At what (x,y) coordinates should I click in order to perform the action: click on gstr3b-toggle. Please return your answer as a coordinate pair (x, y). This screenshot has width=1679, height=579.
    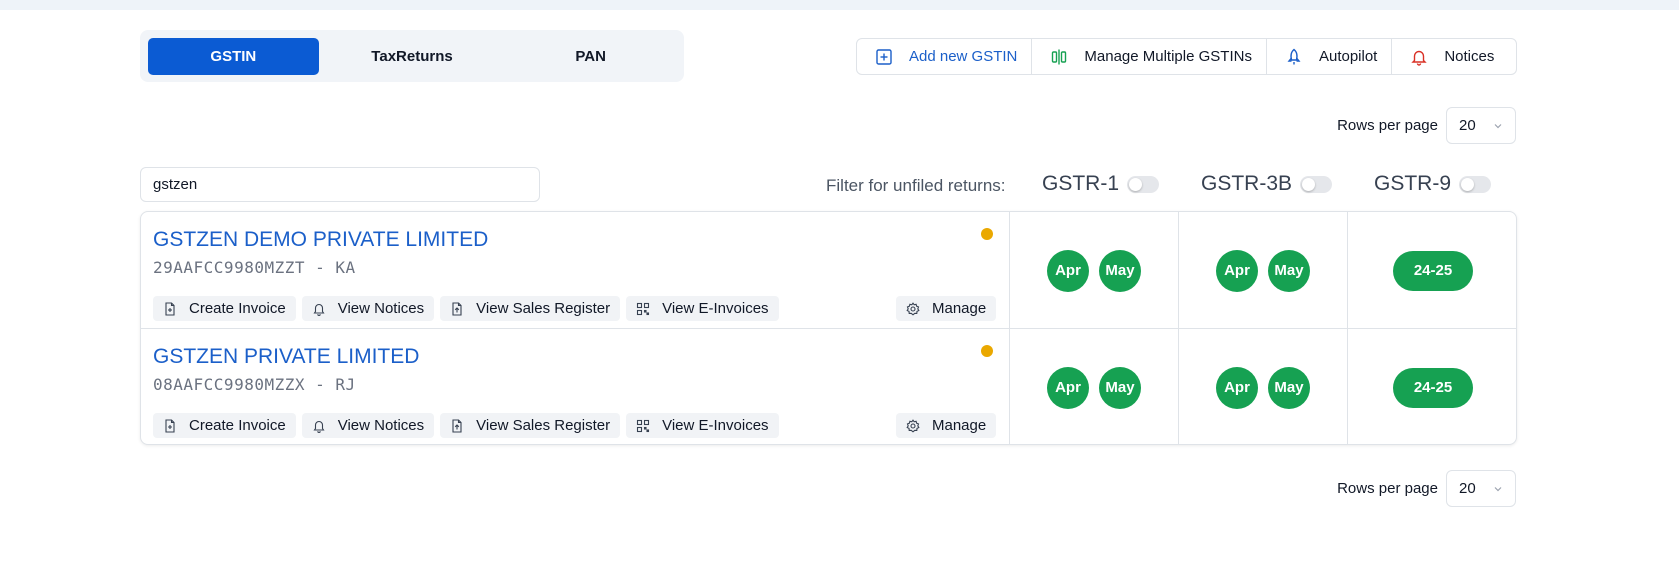
    Looking at the image, I should click on (1316, 184).